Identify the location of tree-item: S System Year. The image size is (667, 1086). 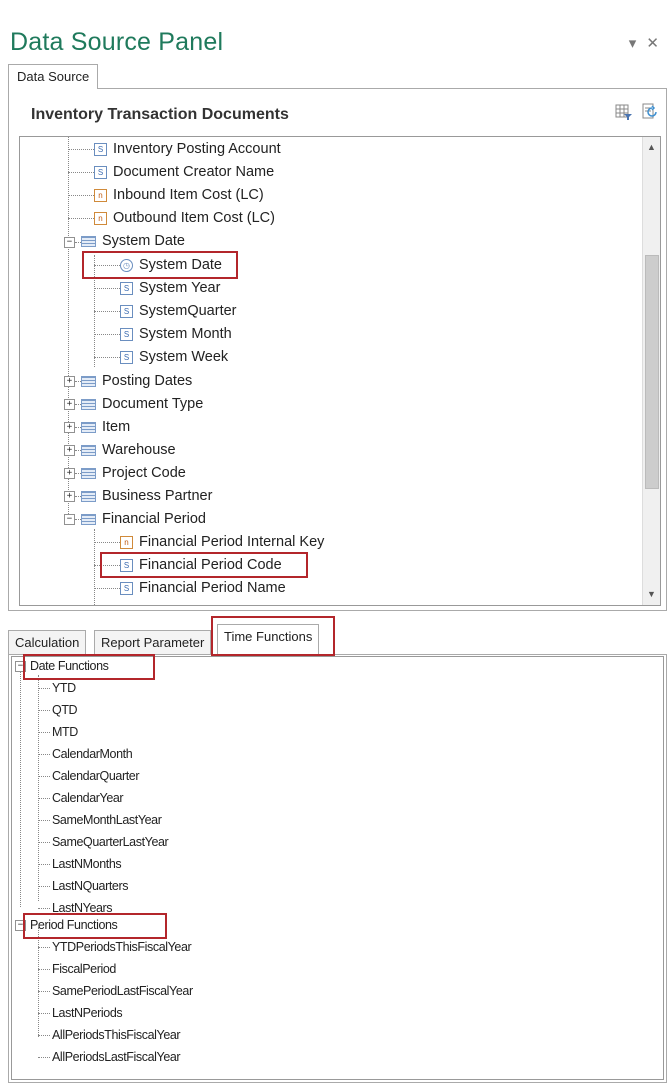
(170, 288).